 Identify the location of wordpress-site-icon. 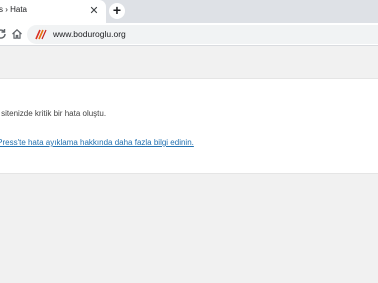
(41, 34).